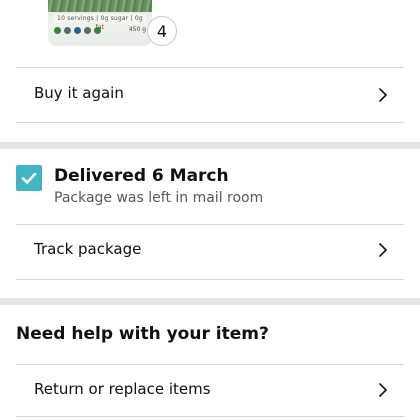 The height and width of the screenshot is (420, 420). I want to click on delivered-check-icon, so click(29, 178).